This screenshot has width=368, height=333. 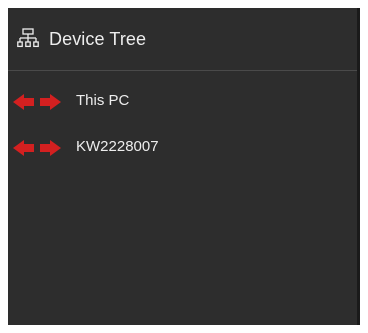 I want to click on tree-item-this-pc: This PC, so click(x=182, y=101).